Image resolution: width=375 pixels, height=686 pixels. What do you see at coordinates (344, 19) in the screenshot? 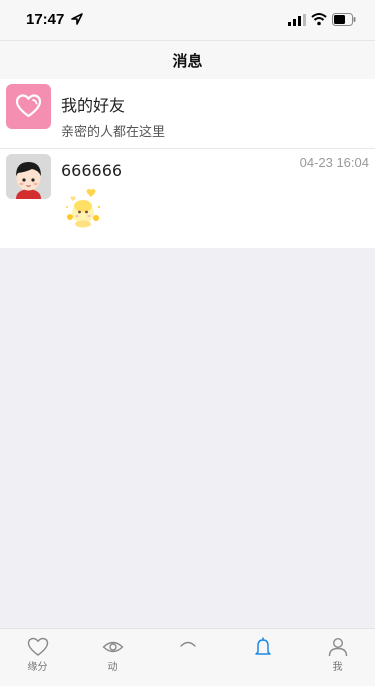
I see `battery-icon` at bounding box center [344, 19].